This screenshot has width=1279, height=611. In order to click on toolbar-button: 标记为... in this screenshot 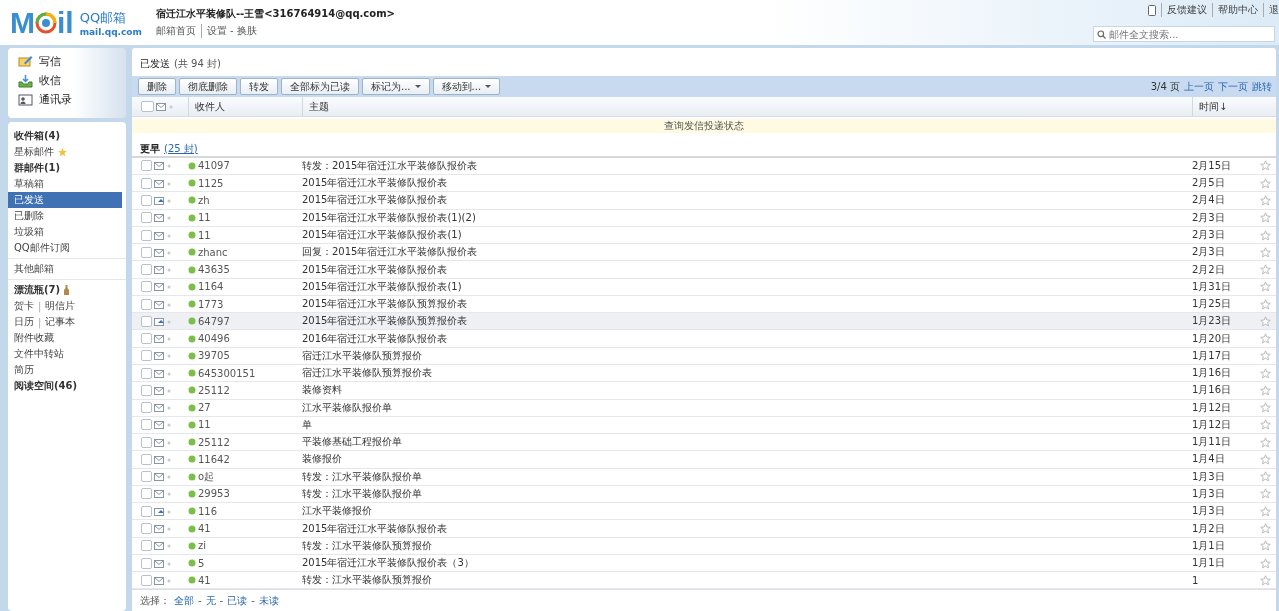, I will do `click(396, 87)`.